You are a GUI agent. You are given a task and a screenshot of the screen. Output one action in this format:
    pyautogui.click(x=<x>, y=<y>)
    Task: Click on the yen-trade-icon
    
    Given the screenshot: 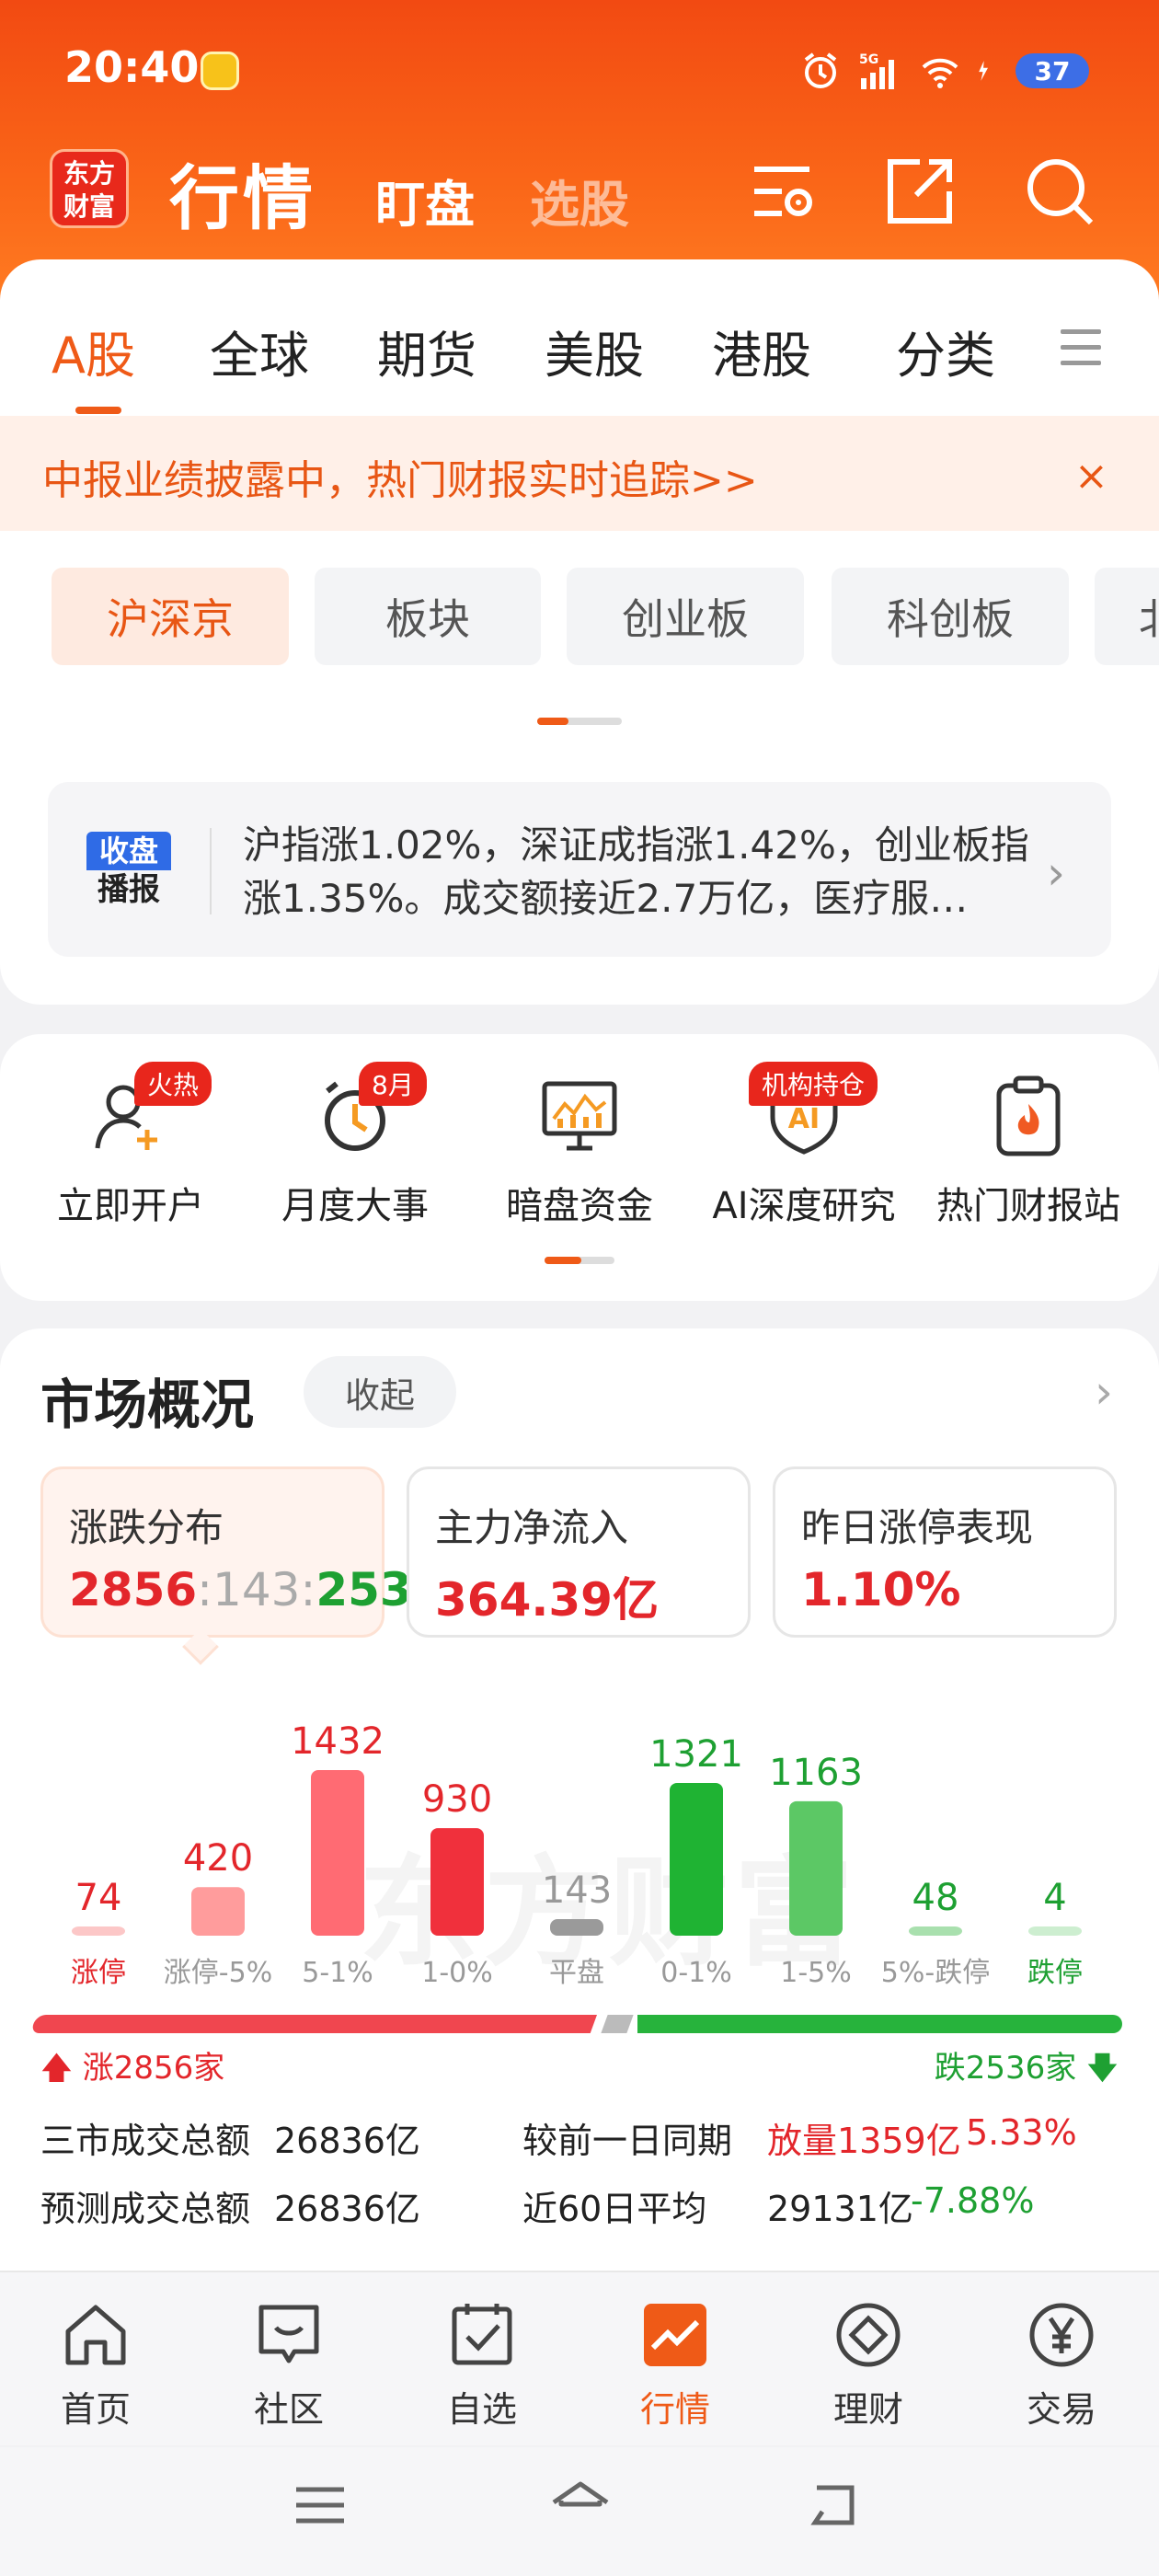 What is the action you would take?
    pyautogui.click(x=1061, y=2335)
    